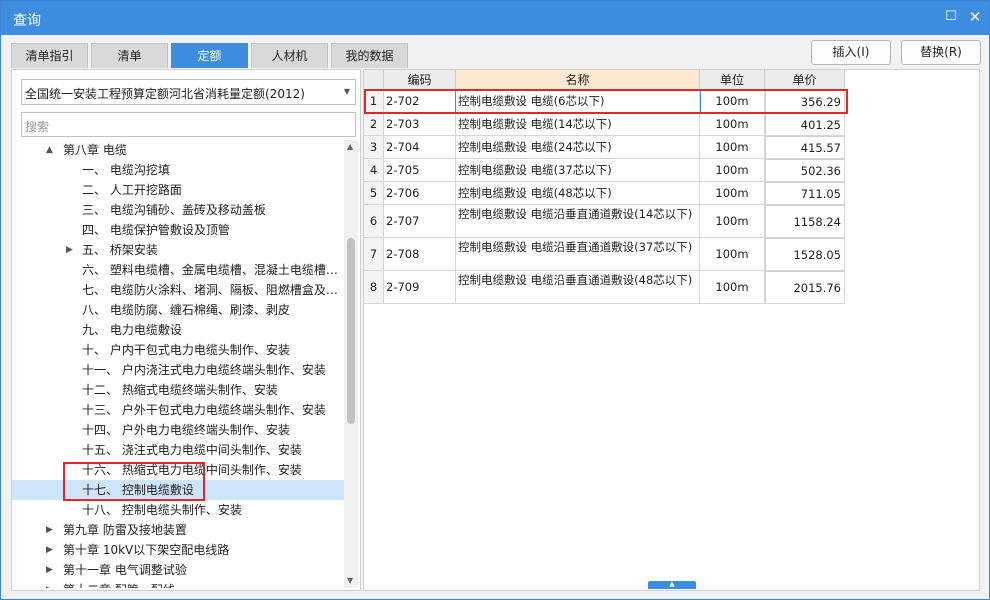  I want to click on tree-node: 三、 电缆沟铺砂、盖砖及移动盖板, so click(178, 210).